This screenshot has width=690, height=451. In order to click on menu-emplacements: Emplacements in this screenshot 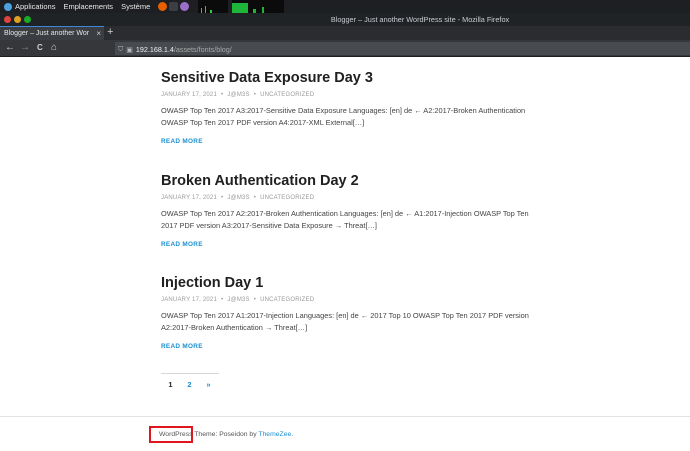, I will do `click(88, 6)`.